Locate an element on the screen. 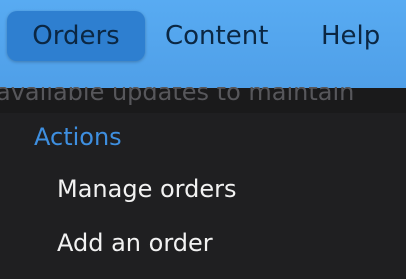  background-text-line: available updates to maintain is located at coordinates (177, 96).